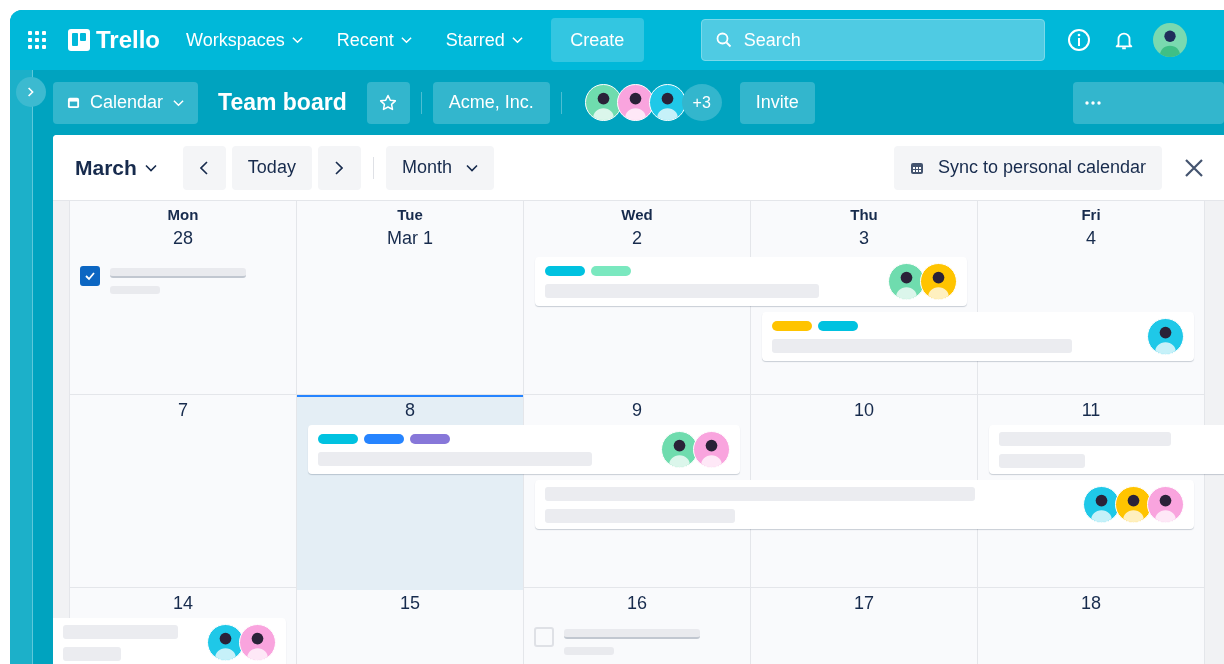 Image resolution: width=1224 pixels, height=664 pixels. Describe the element at coordinates (1078, 40) in the screenshot. I see `info-icon` at that location.